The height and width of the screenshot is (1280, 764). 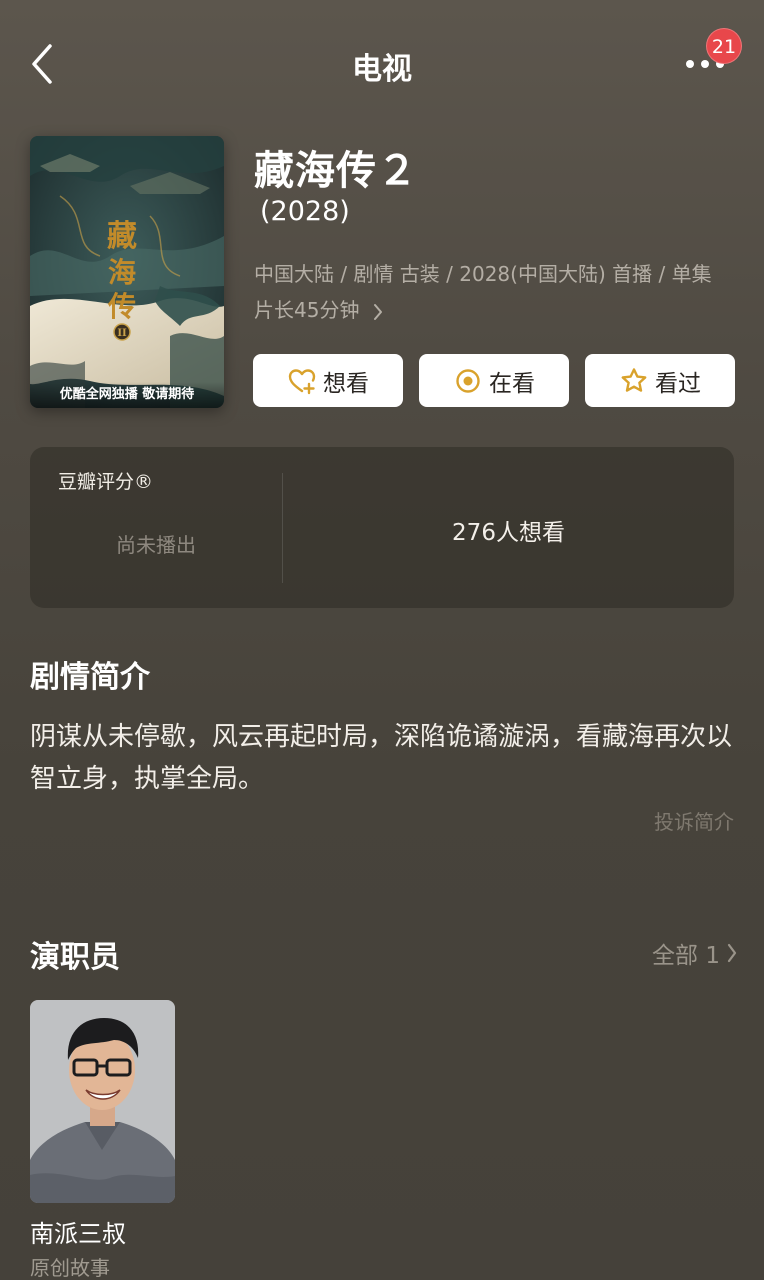 What do you see at coordinates (78, 1231) in the screenshot?
I see `cast-member-name: 南派三叔` at bounding box center [78, 1231].